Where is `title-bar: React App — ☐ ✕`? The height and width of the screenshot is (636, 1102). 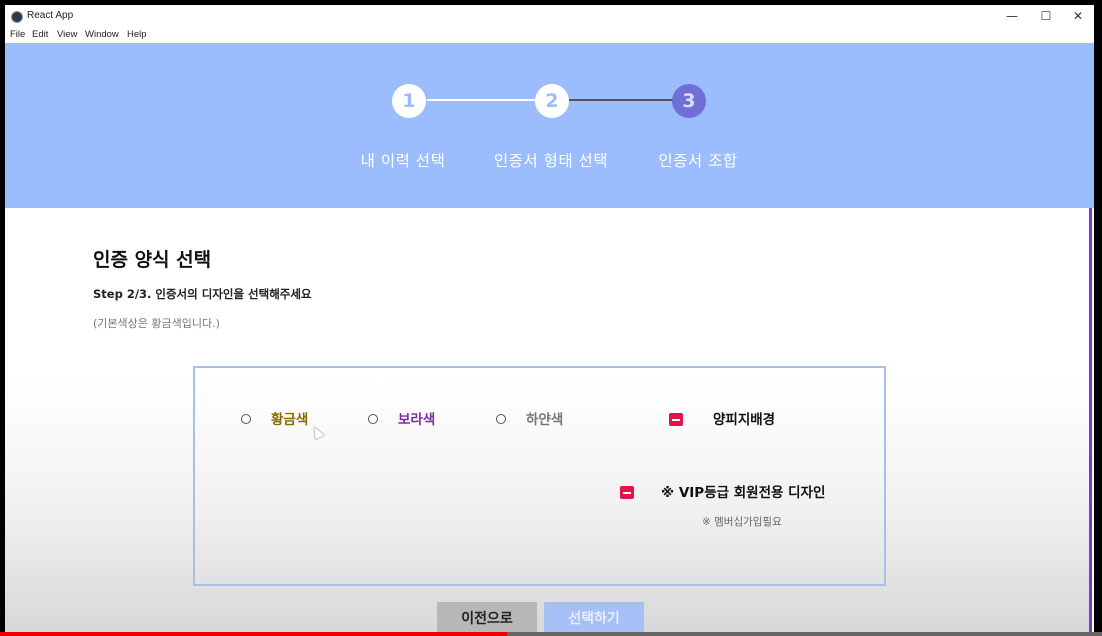
title-bar: React App — ☐ ✕ is located at coordinates (549, 17).